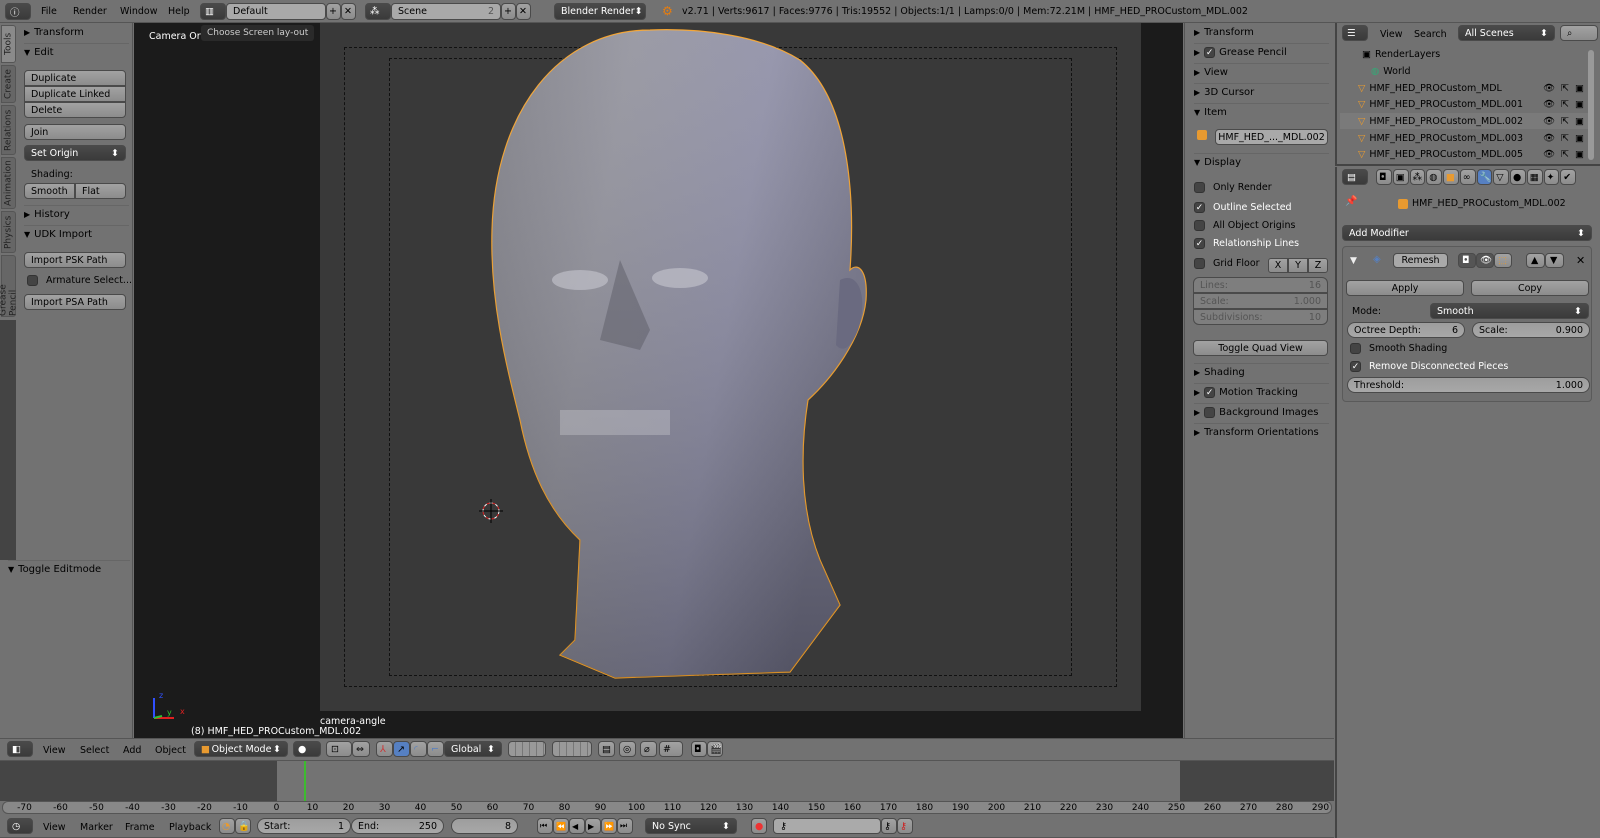  I want to click on scene-field: Scene 2, so click(446, 11).